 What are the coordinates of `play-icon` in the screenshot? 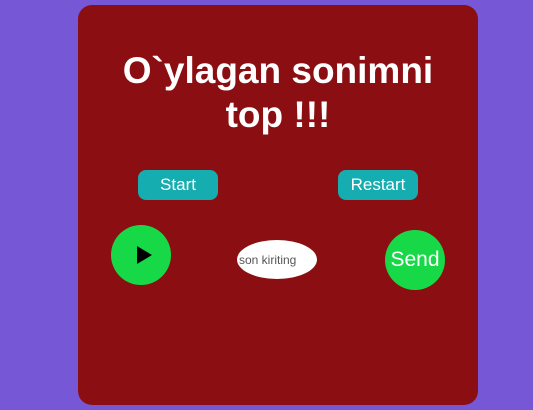 It's located at (144, 255).